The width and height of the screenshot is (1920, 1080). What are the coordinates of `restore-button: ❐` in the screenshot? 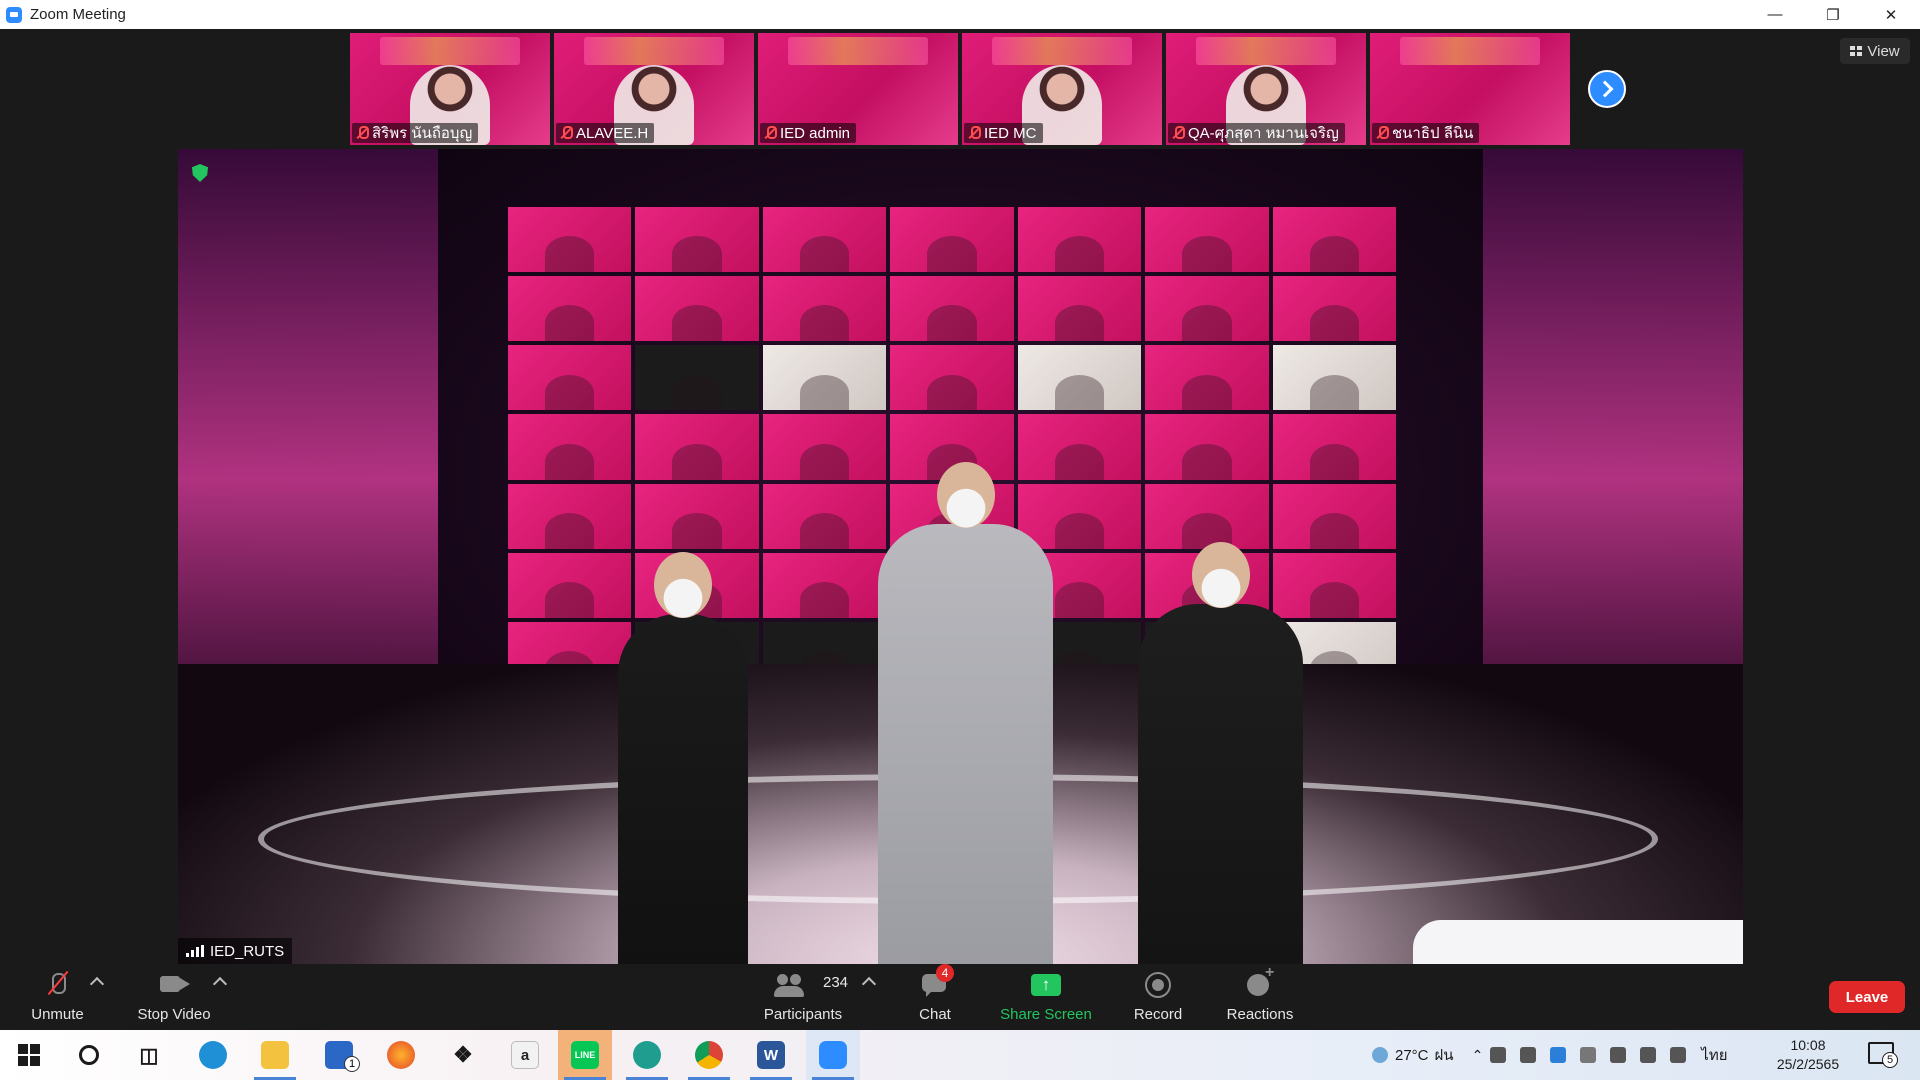 It's located at (1833, 14).